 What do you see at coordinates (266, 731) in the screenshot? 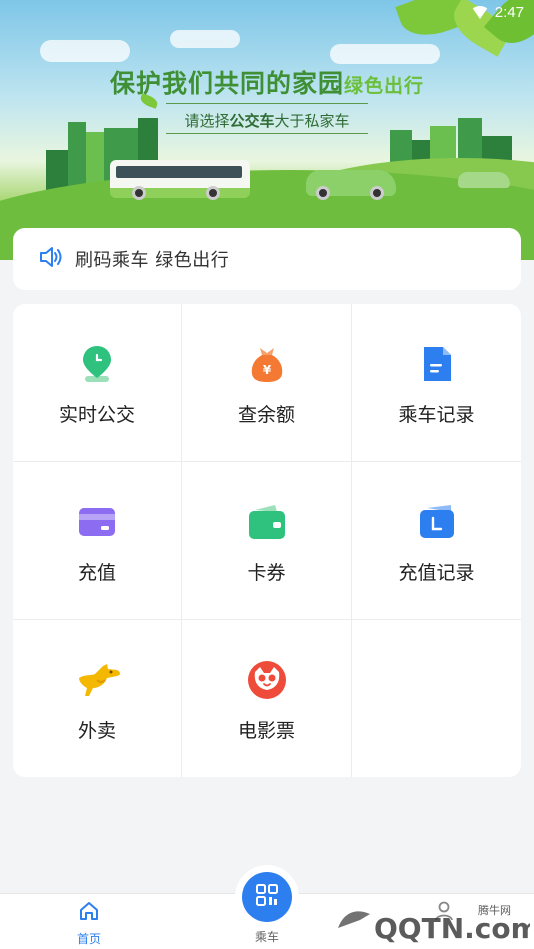
I see `service-label: 电影票` at bounding box center [266, 731].